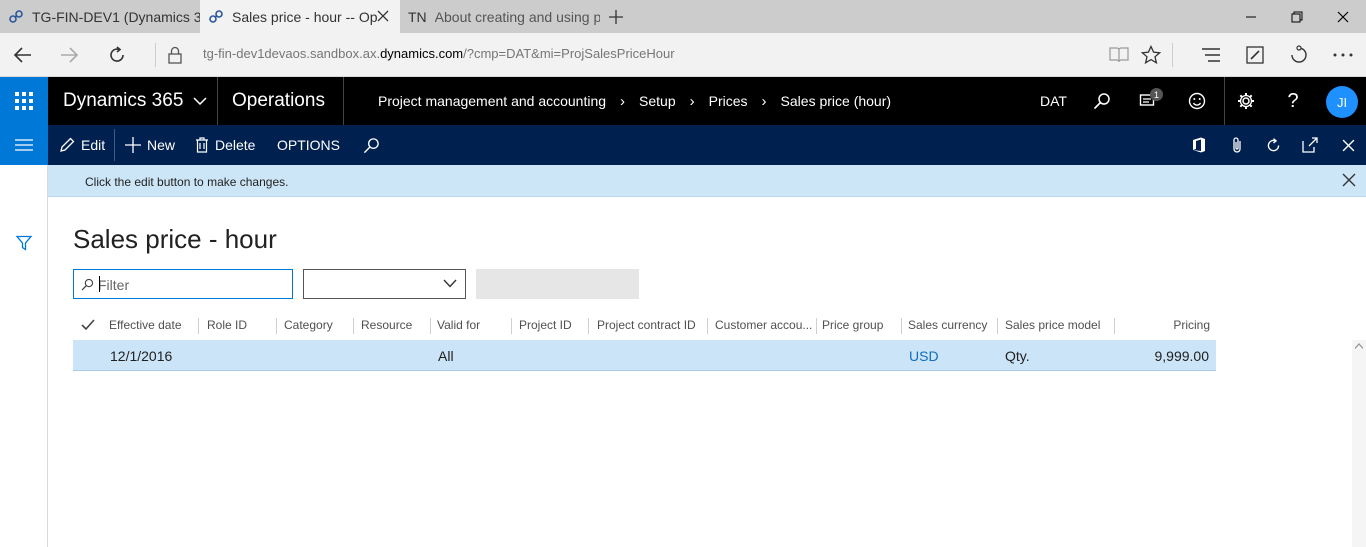 Image resolution: width=1366 pixels, height=547 pixels. Describe the element at coordinates (88, 325) in the screenshot. I see `checkmark-icon` at that location.